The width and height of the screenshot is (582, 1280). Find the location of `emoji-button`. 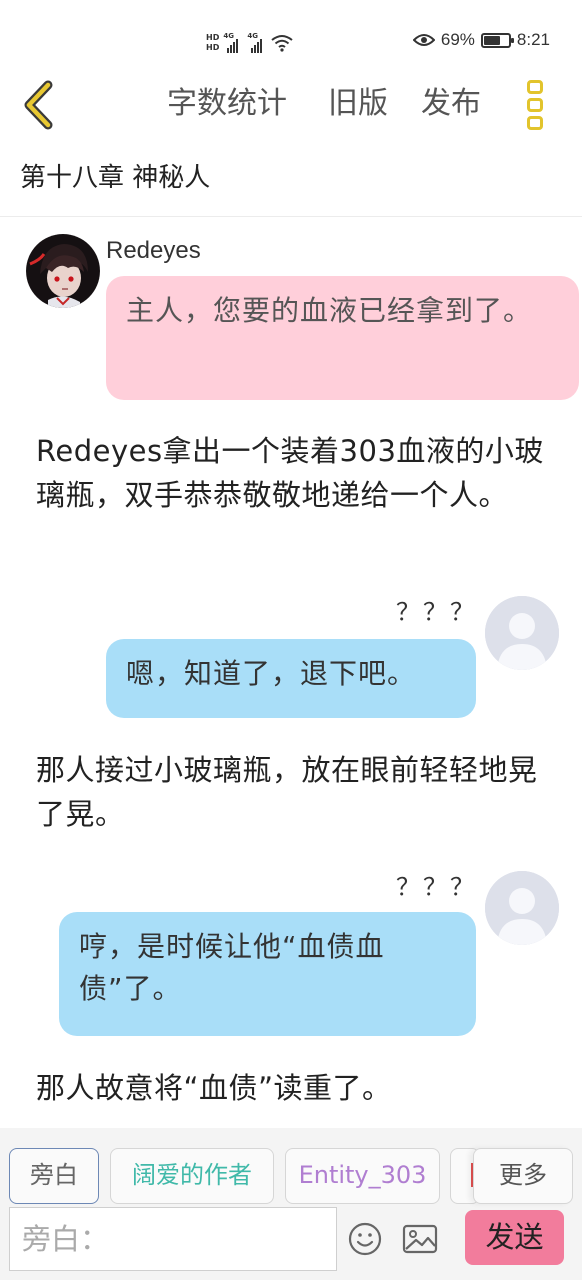

emoji-button is located at coordinates (365, 1239).